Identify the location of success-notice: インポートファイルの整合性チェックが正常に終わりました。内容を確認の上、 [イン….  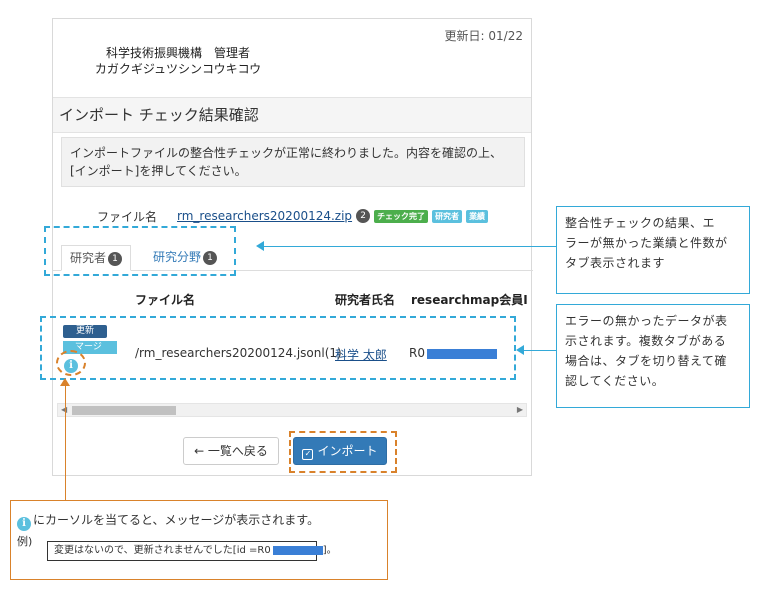
(293, 162).